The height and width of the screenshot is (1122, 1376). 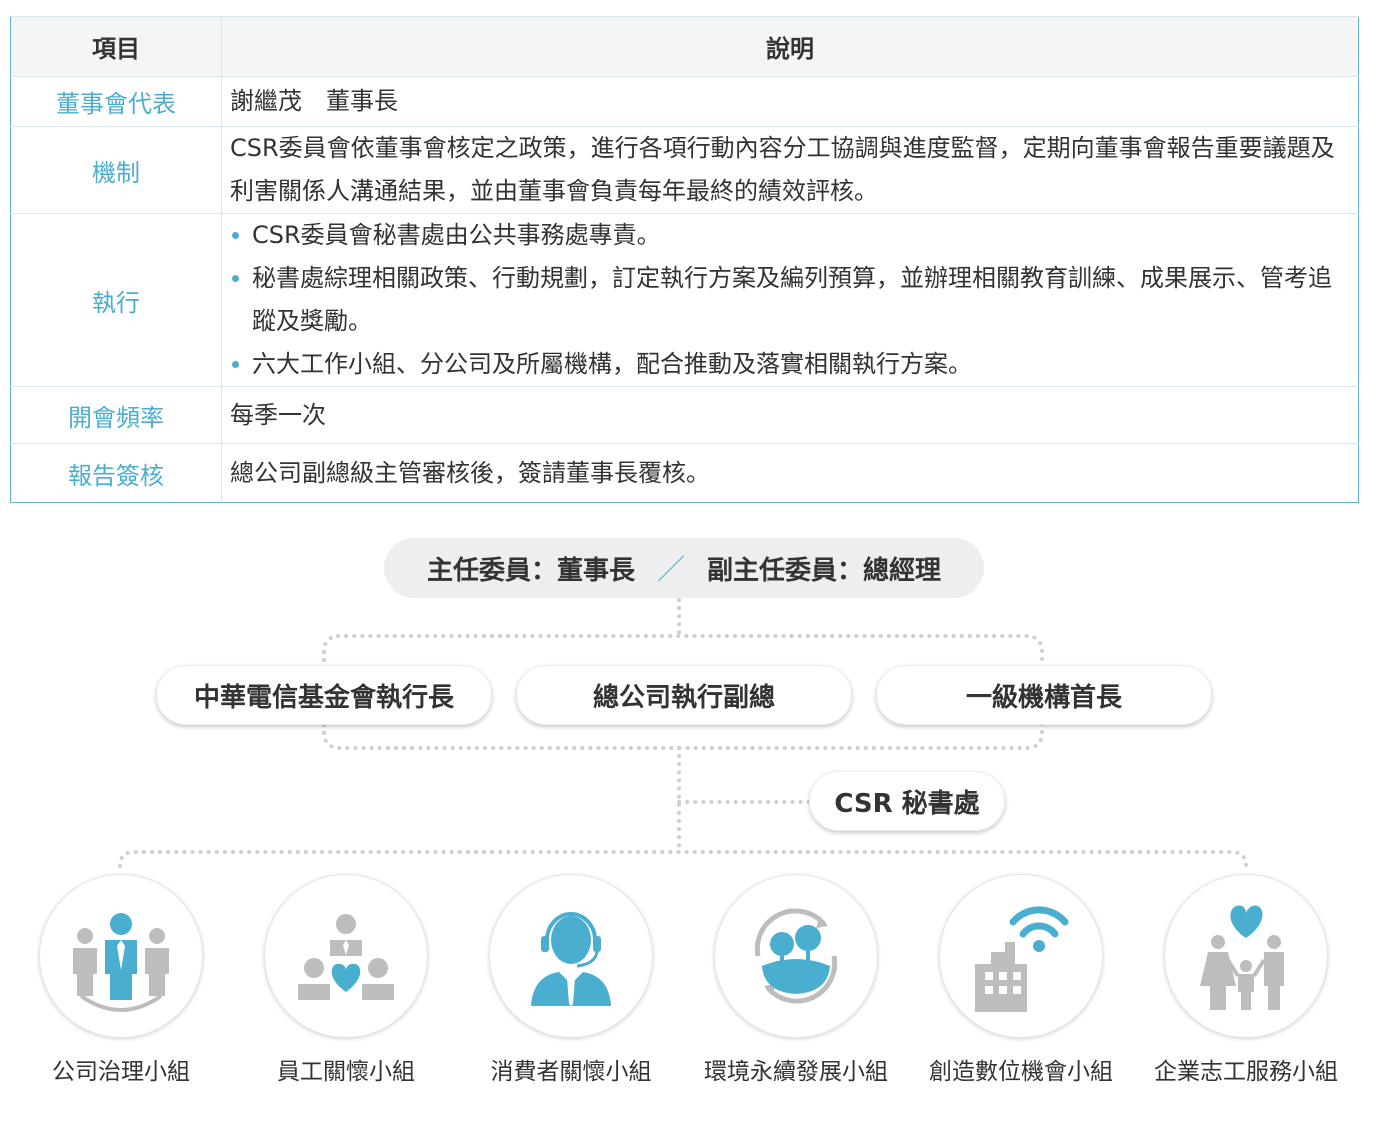 I want to click on group-label-environment: 環境永續發展小組, so click(x=796, y=1072).